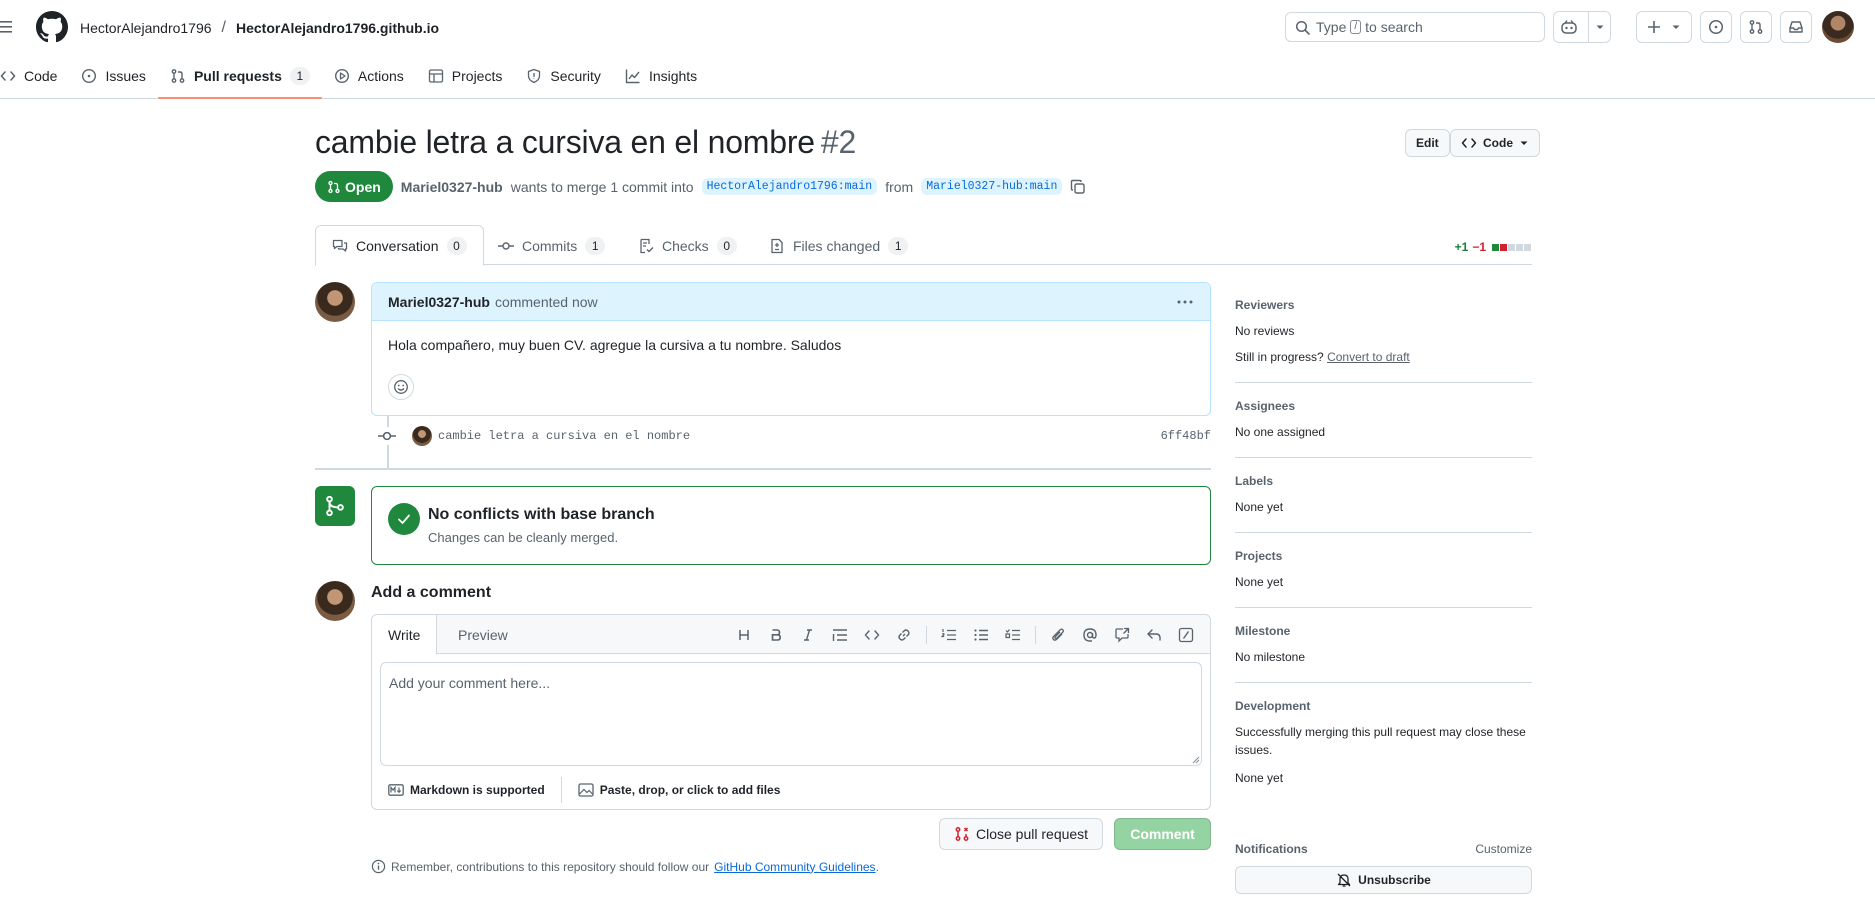  I want to click on task-list-icon, so click(1013, 635).